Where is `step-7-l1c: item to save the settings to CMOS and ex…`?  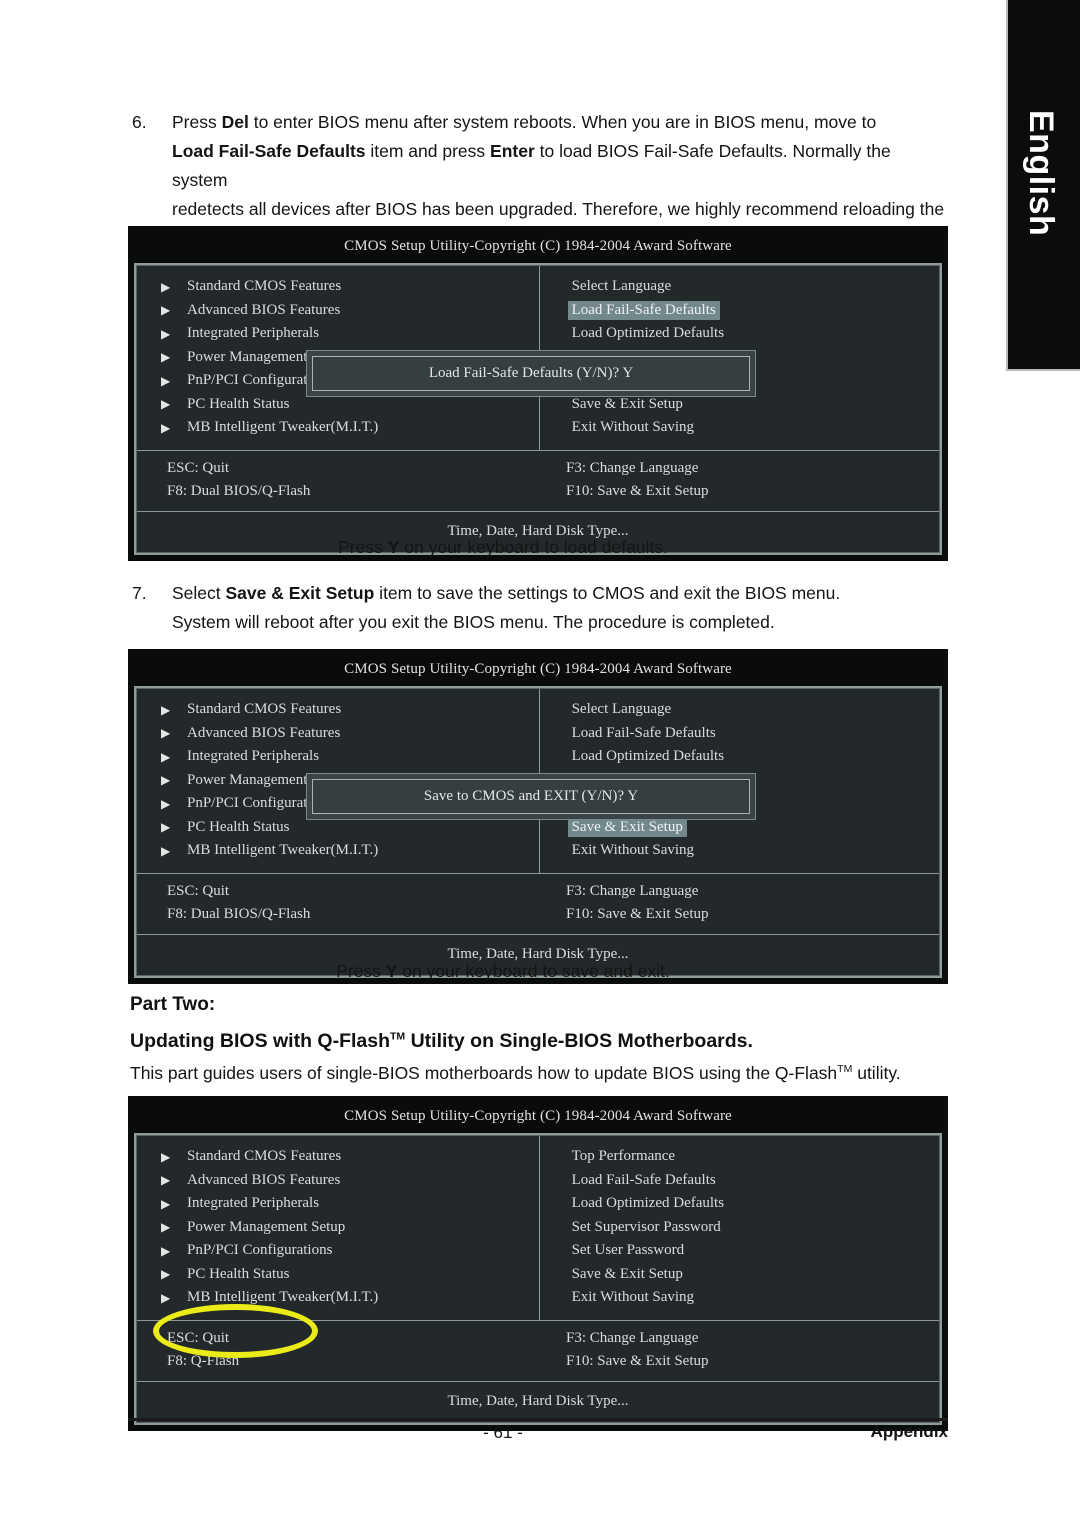
step-7-l1c: item to save the settings to CMOS and ex… is located at coordinates (607, 593).